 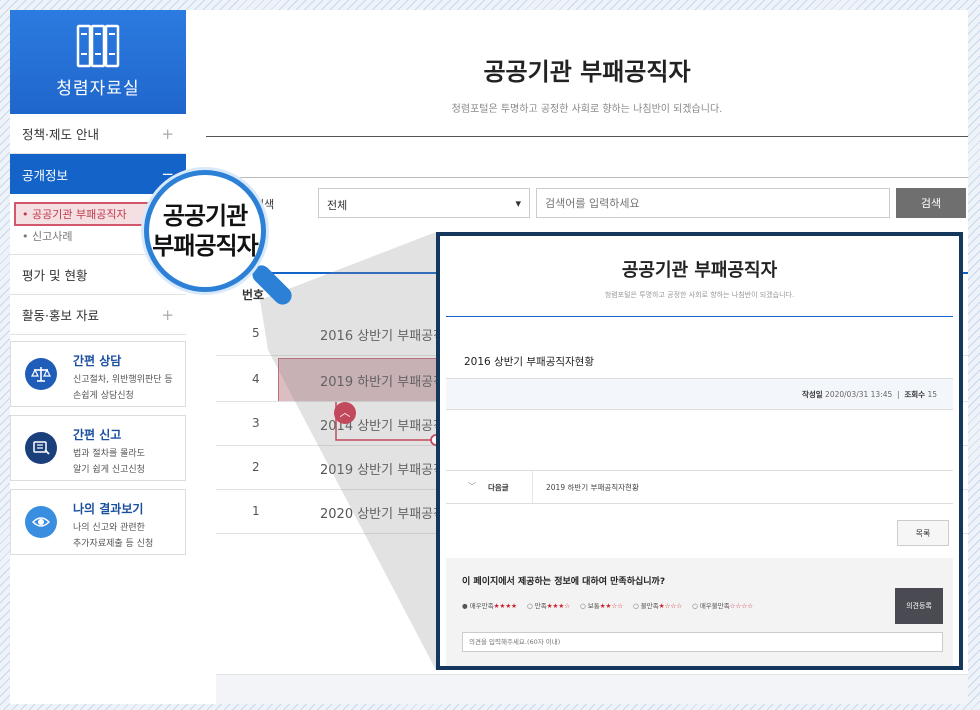 I want to click on sidebar-item-label: 평가 및 현황, so click(x=55, y=275).